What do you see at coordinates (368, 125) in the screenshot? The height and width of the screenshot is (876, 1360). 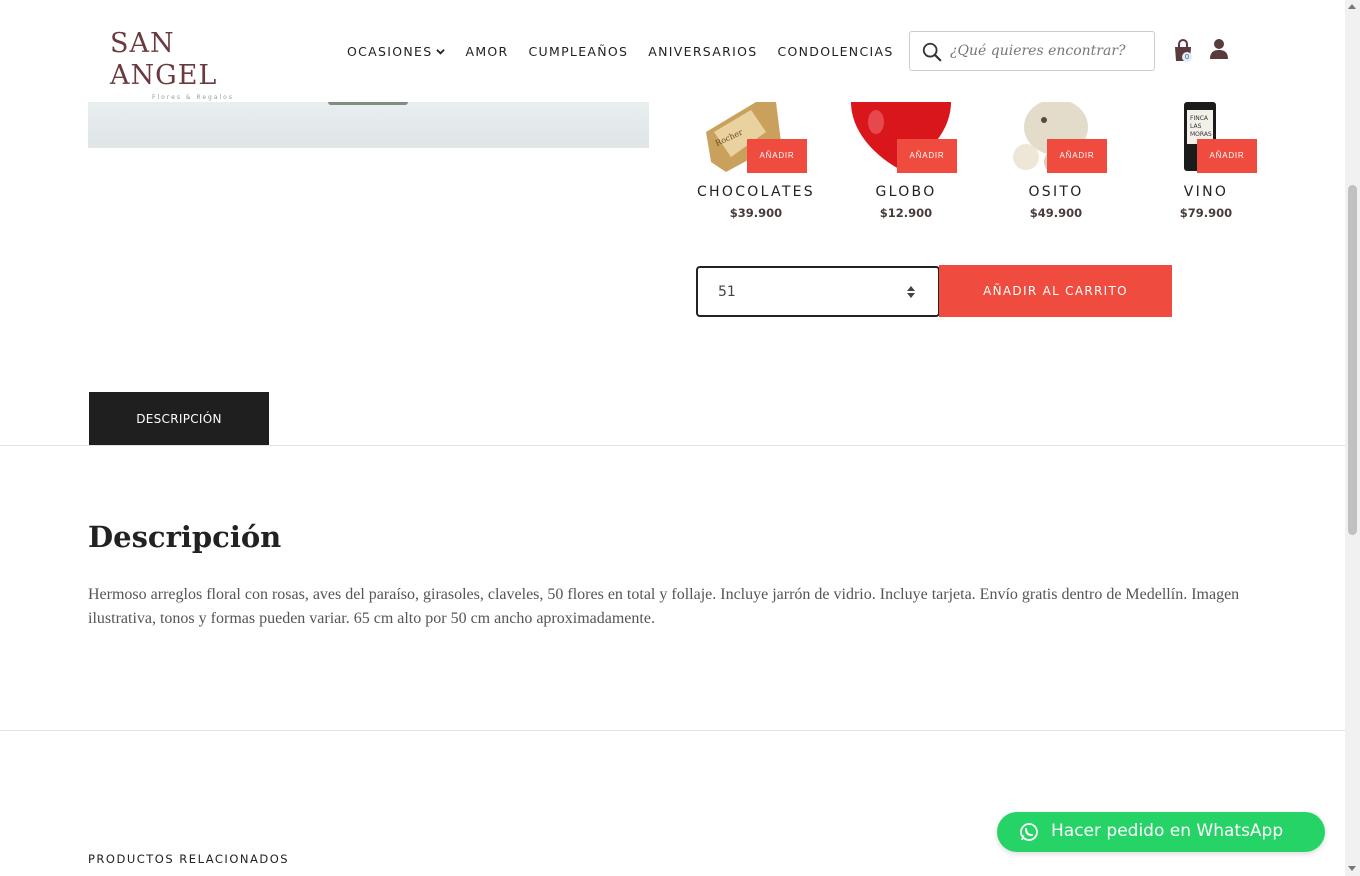 I see `product-image` at bounding box center [368, 125].